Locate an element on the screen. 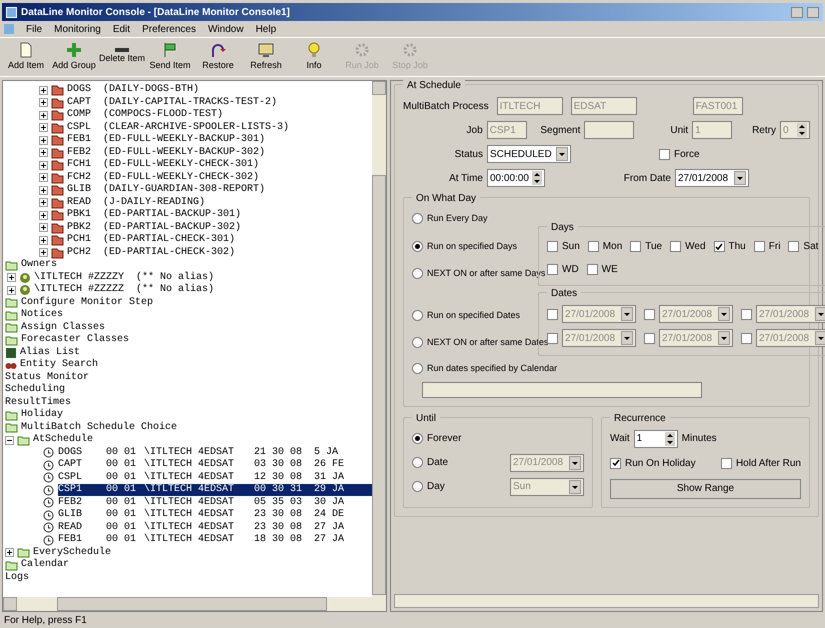 Image resolution: width=825 pixels, height=628 pixels. menu-item: Monitoring is located at coordinates (77, 29).